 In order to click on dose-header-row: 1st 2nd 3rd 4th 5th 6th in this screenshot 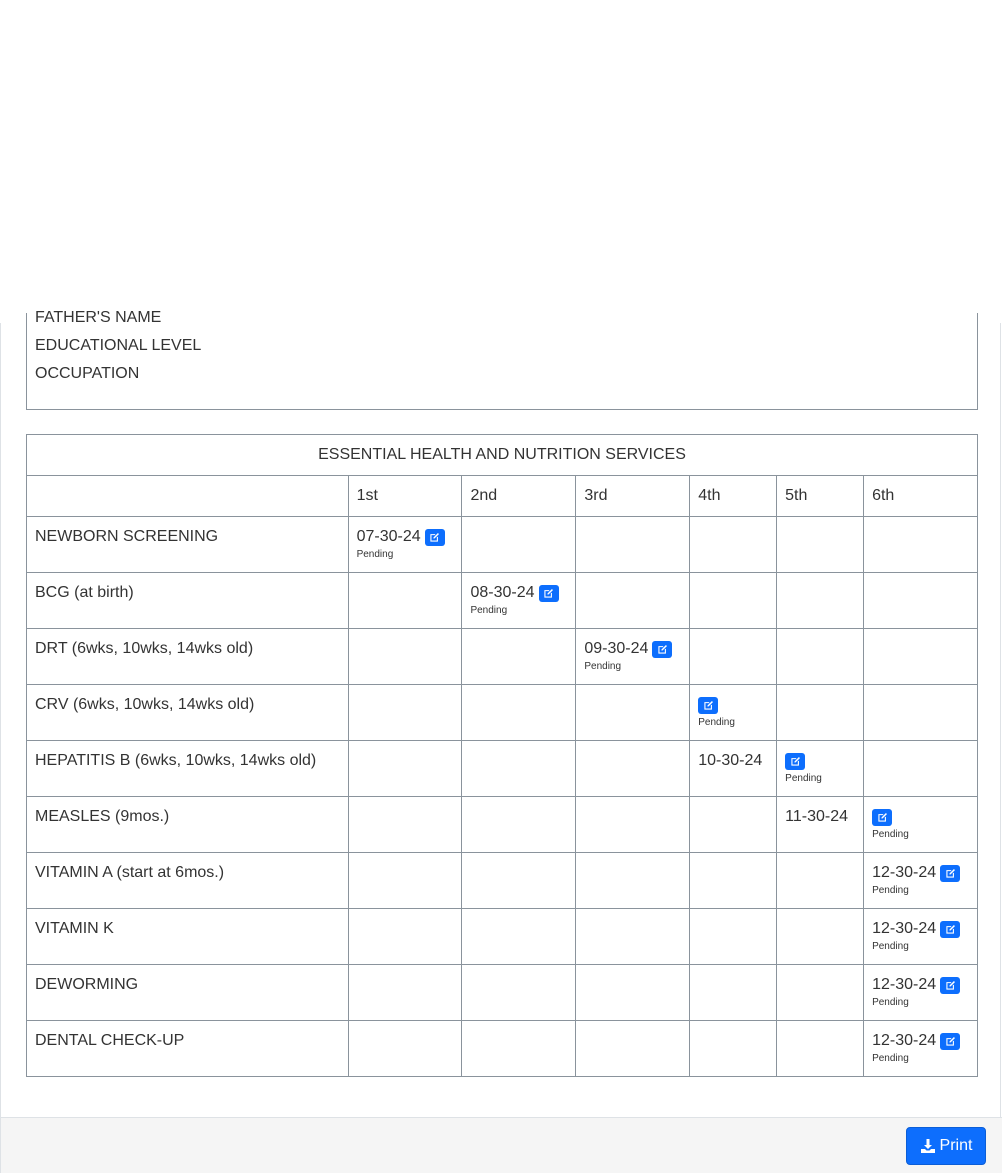, I will do `click(502, 496)`.